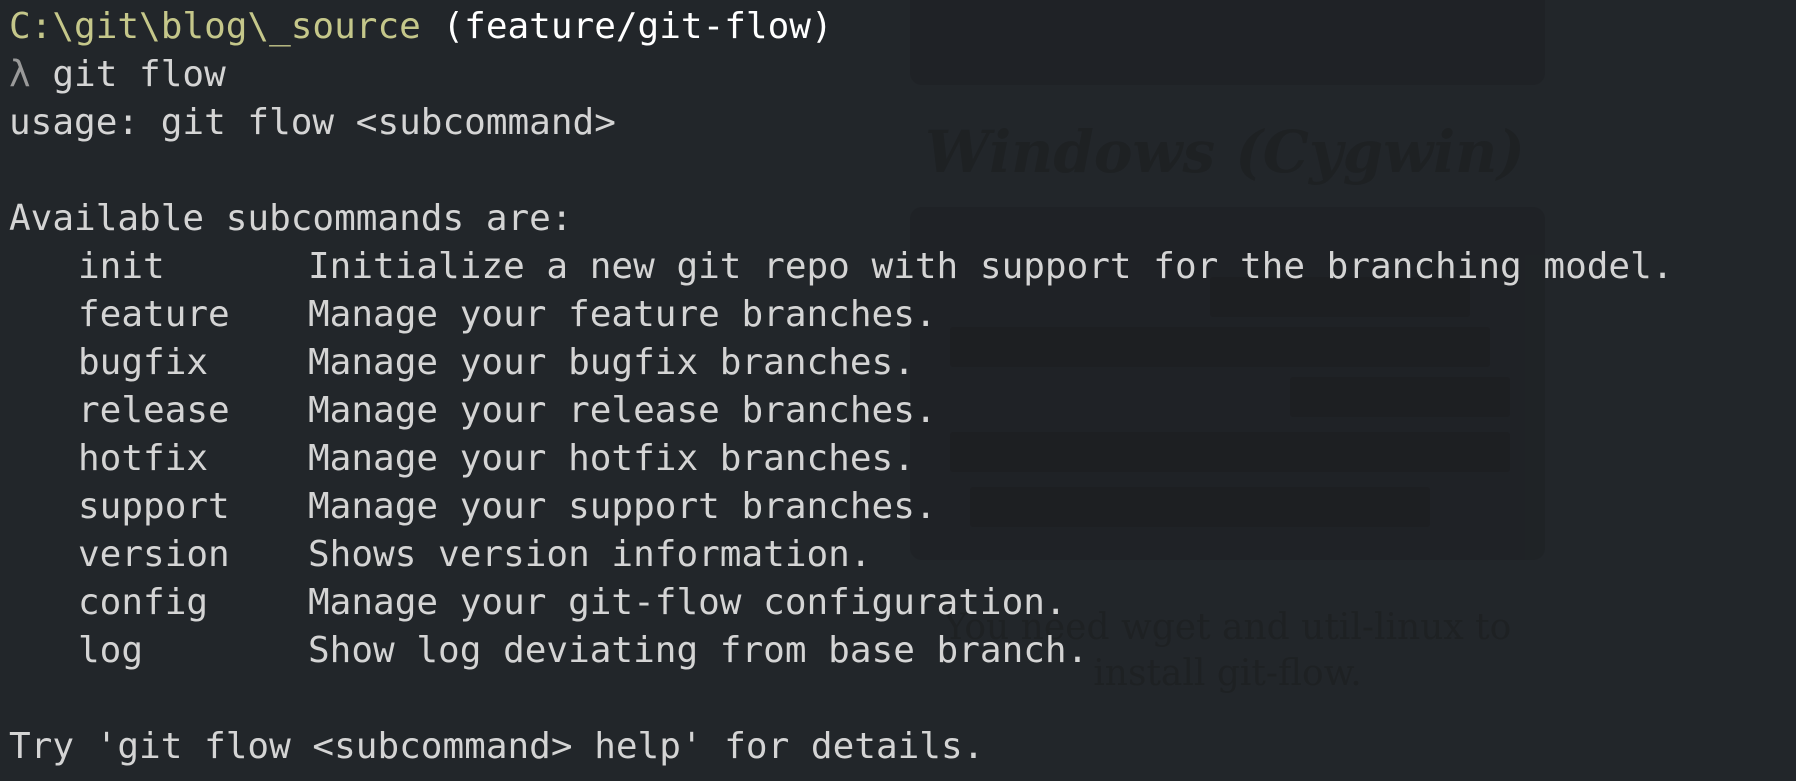 The width and height of the screenshot is (1796, 781). Describe the element at coordinates (622, 410) in the screenshot. I see `subcommand-description: Manage your release branches.` at that location.